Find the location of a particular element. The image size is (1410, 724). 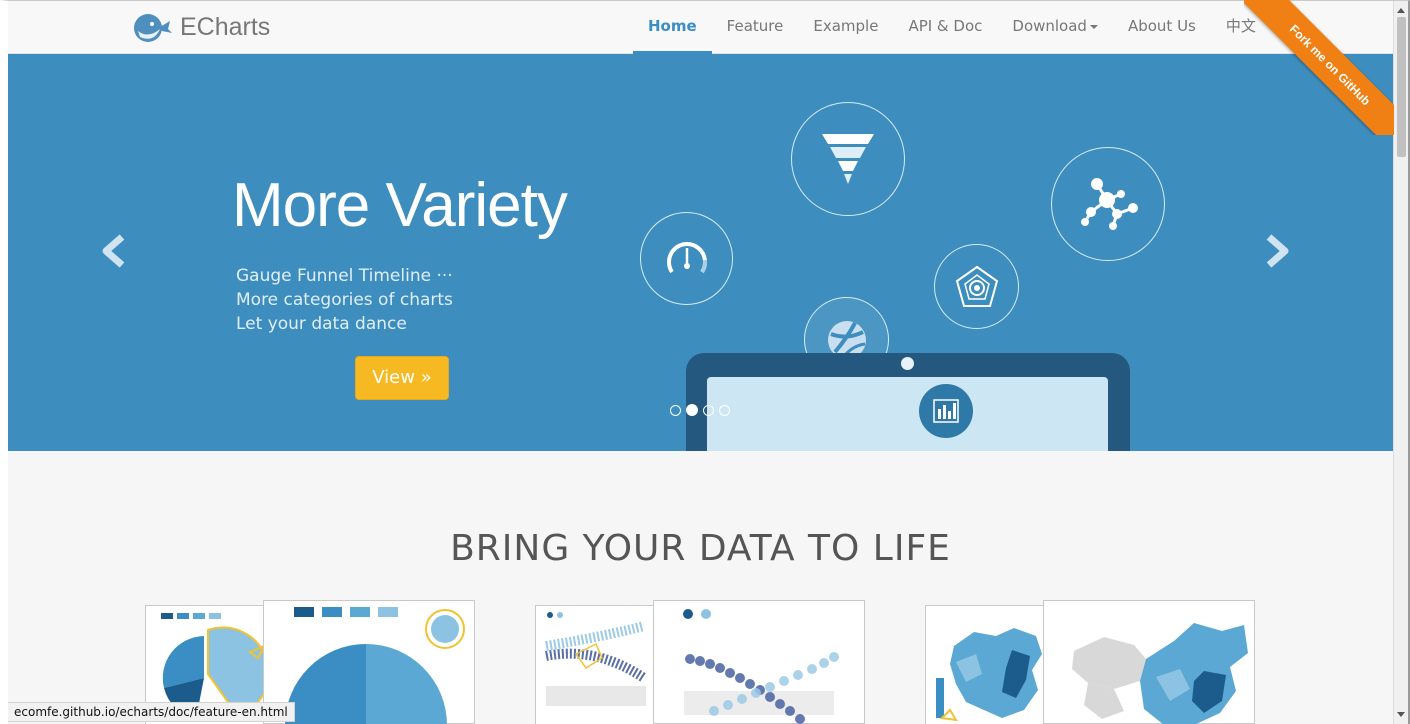

tablet-illustration is located at coordinates (908, 402).